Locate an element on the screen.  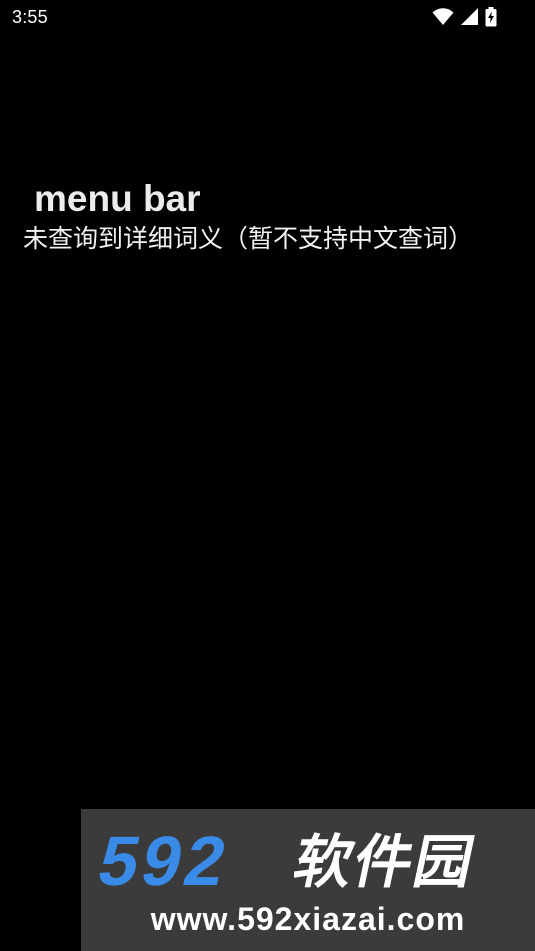
no-result-message: 未查询到详细词义（暂不支持中文查词） is located at coordinates (248, 238).